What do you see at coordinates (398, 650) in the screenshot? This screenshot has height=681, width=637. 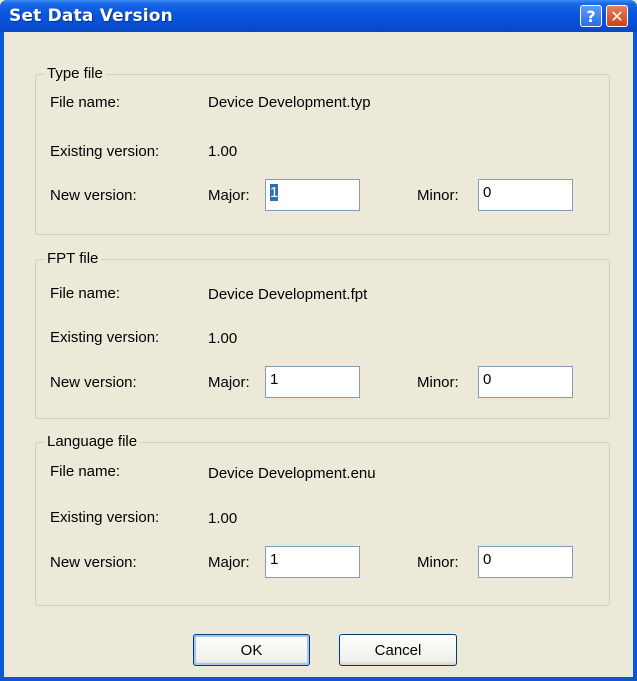 I see `cancel-button: Cancel` at bounding box center [398, 650].